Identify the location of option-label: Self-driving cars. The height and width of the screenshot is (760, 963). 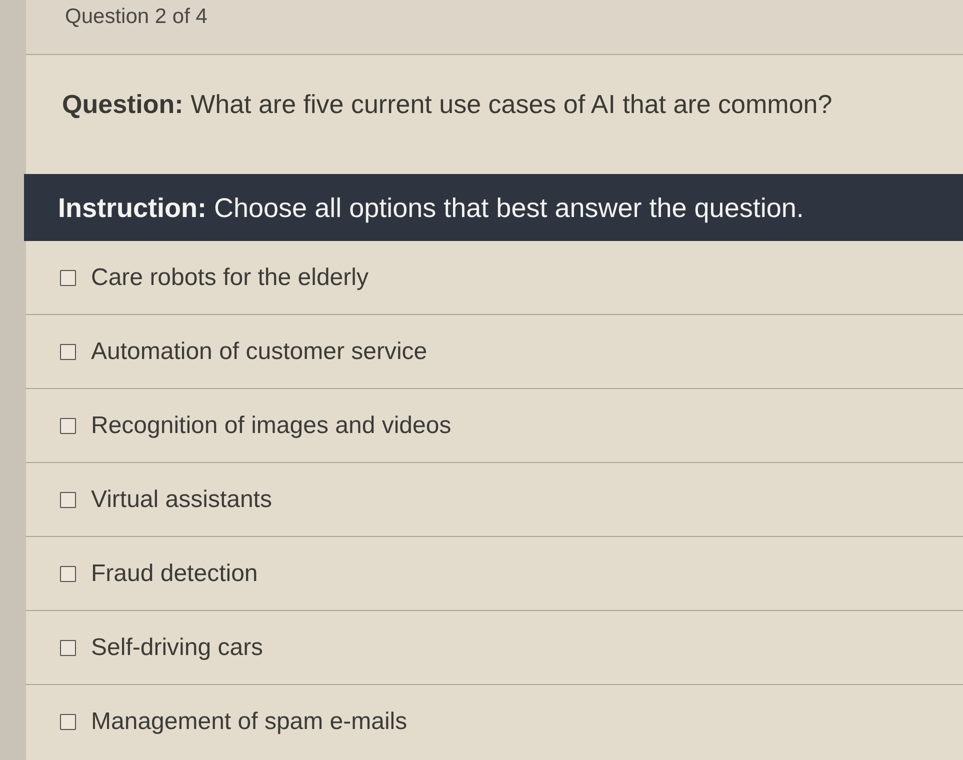
(177, 648).